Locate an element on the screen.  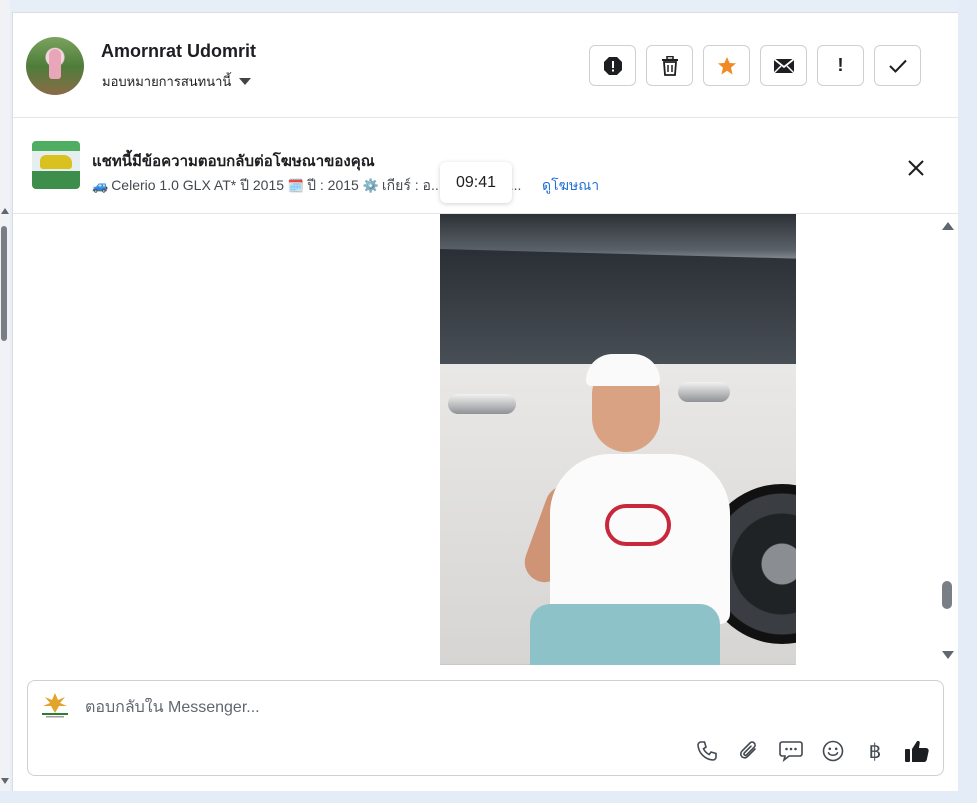
paperclip-icon is located at coordinates (747, 750).